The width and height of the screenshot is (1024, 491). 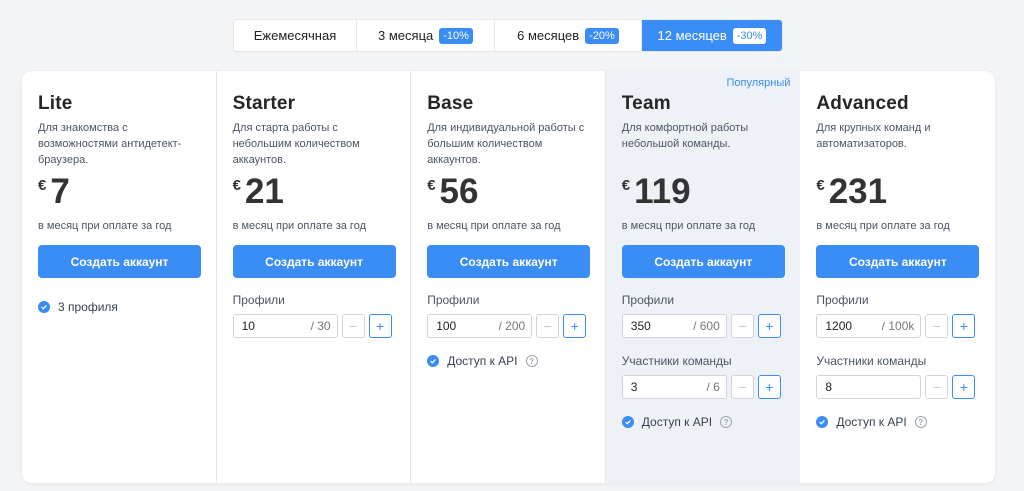 What do you see at coordinates (839, 326) in the screenshot?
I see `profiles-value: 1200` at bounding box center [839, 326].